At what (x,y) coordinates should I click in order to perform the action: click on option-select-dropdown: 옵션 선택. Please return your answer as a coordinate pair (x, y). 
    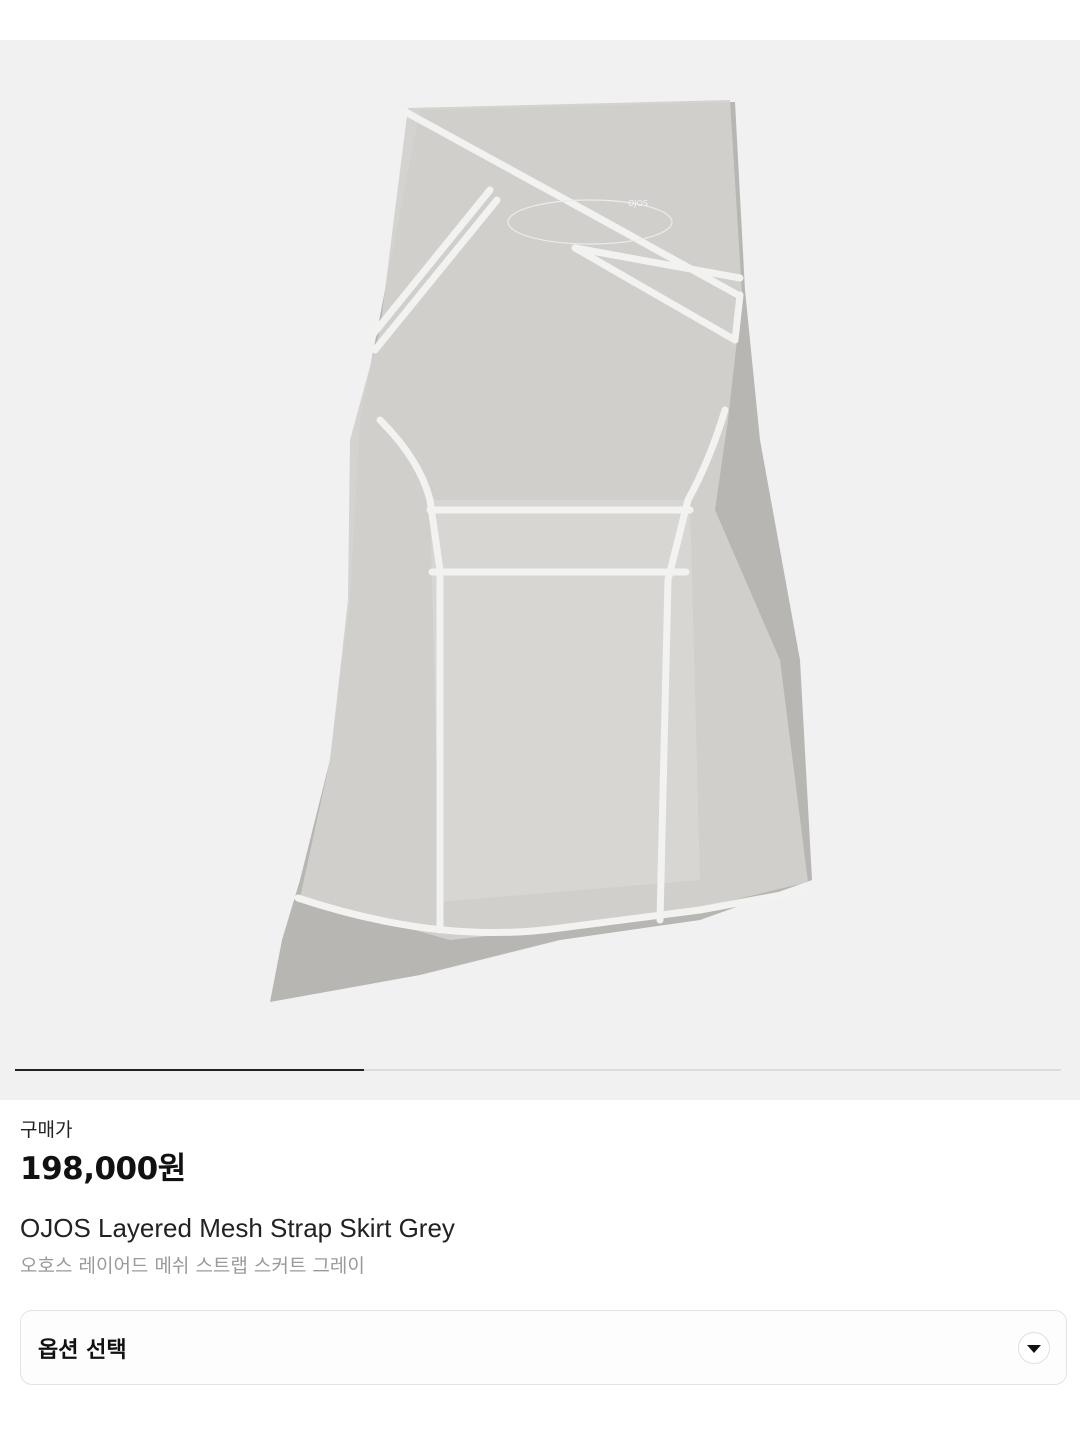
    Looking at the image, I should click on (543, 1347).